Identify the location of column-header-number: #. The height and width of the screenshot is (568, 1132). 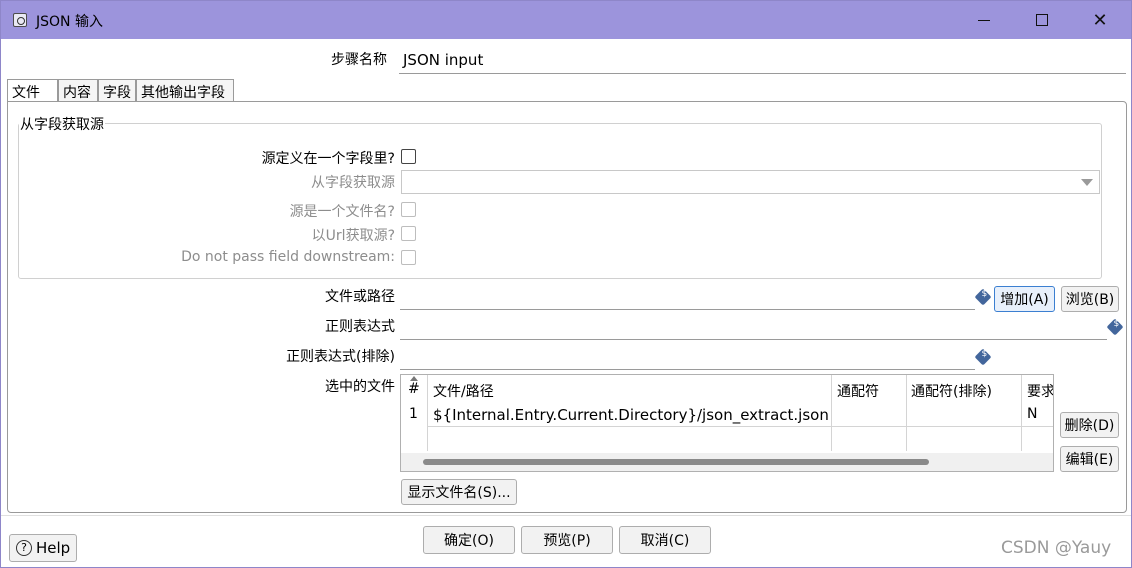
(414, 389).